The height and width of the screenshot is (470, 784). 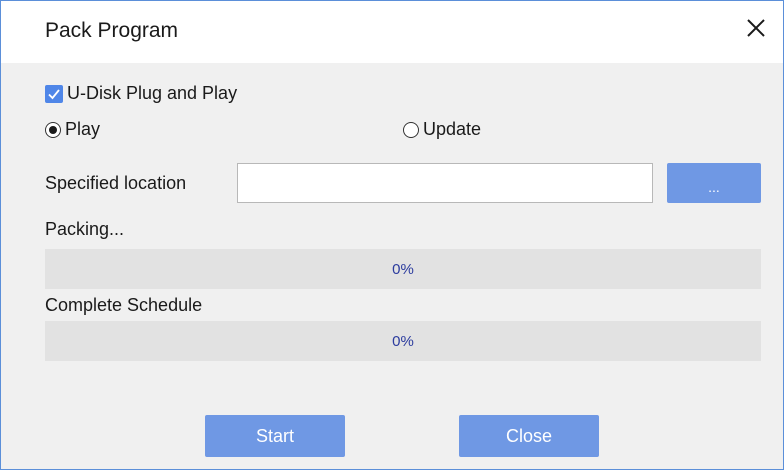 I want to click on checkbox-checked-icon, so click(x=54, y=93).